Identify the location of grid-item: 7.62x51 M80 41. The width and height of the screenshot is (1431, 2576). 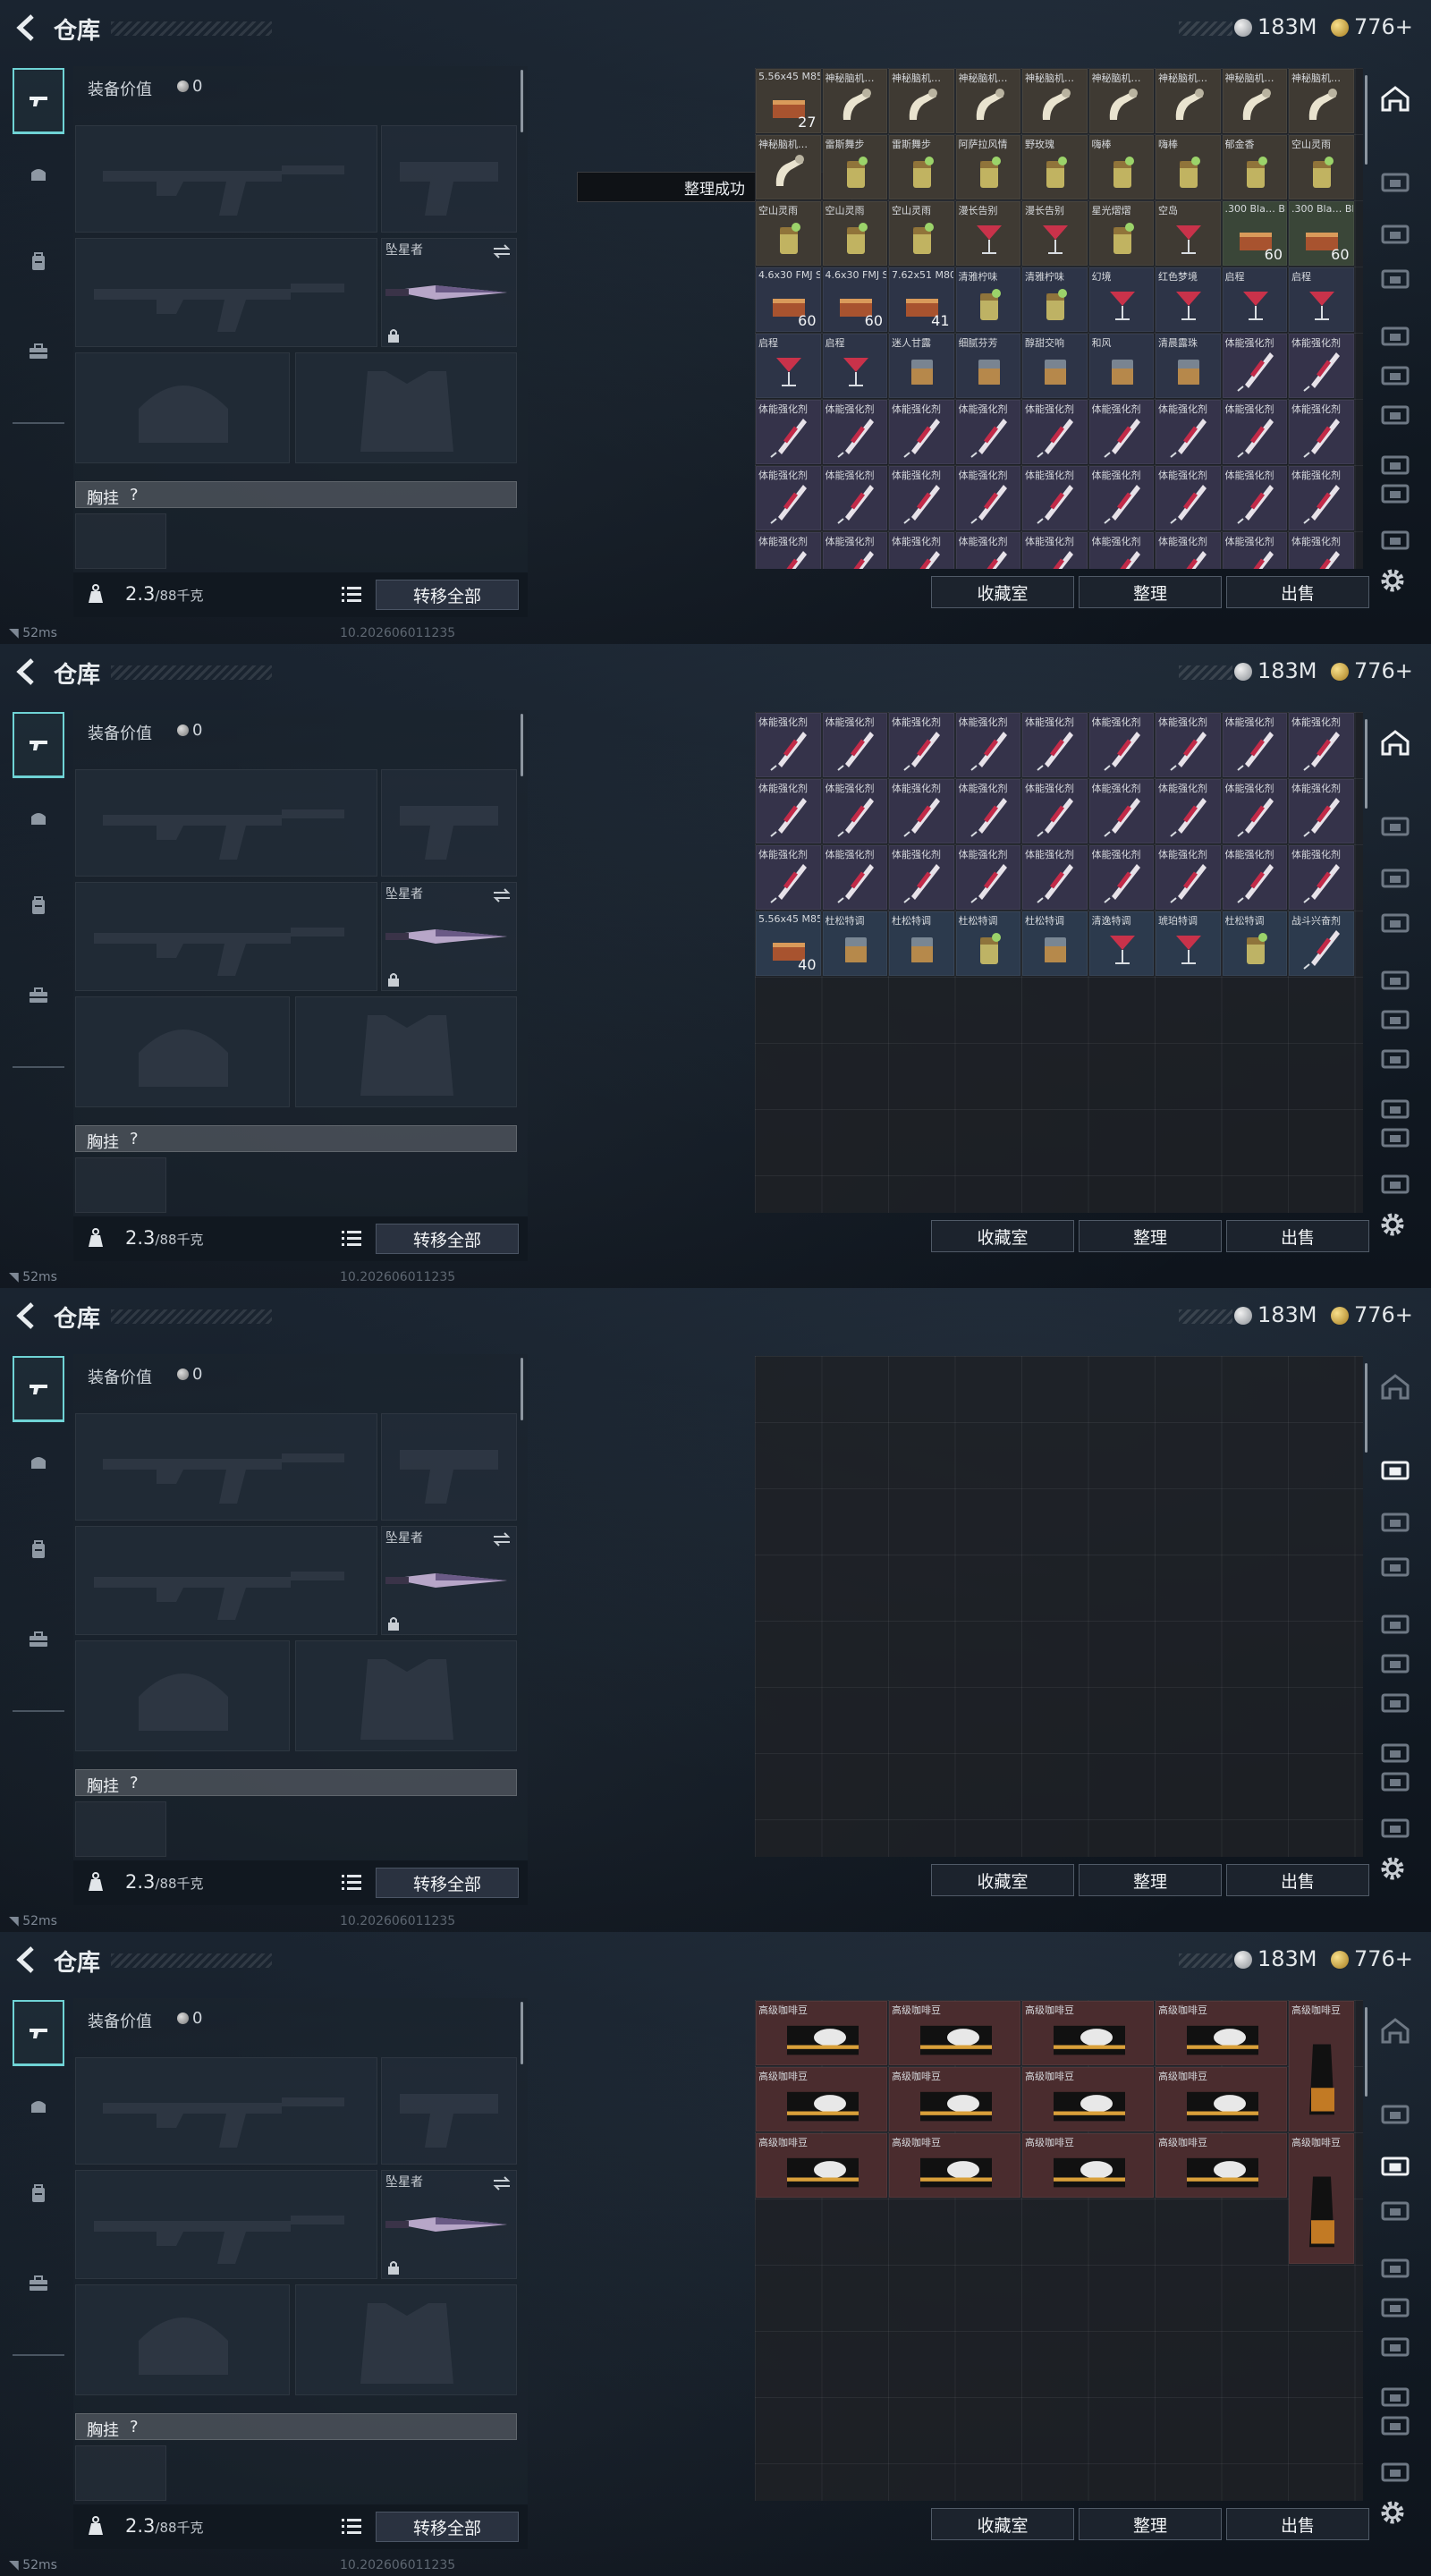
(922, 299).